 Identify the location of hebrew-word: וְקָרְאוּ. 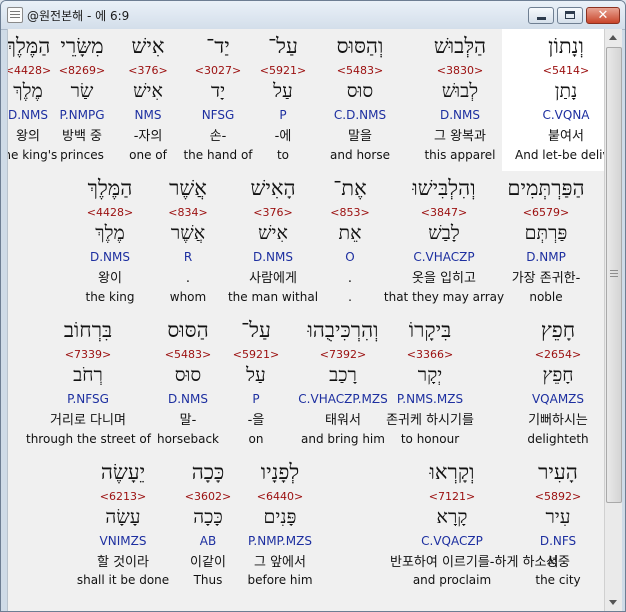
(452, 472).